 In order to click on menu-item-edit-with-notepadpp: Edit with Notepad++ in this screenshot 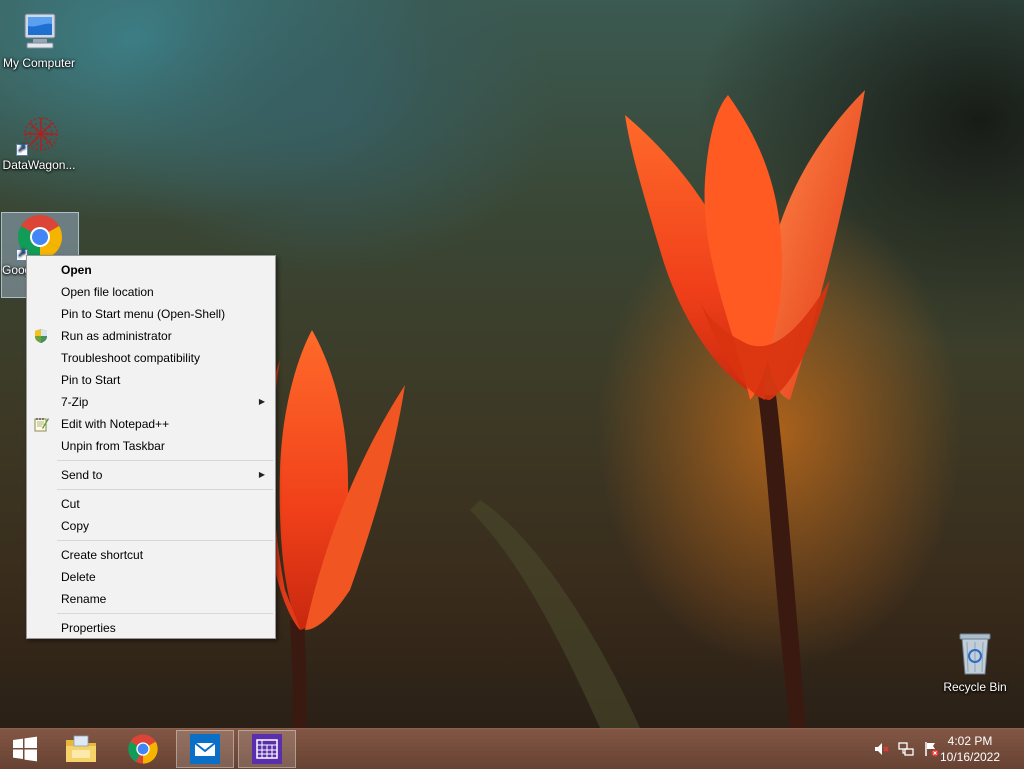, I will do `click(151, 424)`.